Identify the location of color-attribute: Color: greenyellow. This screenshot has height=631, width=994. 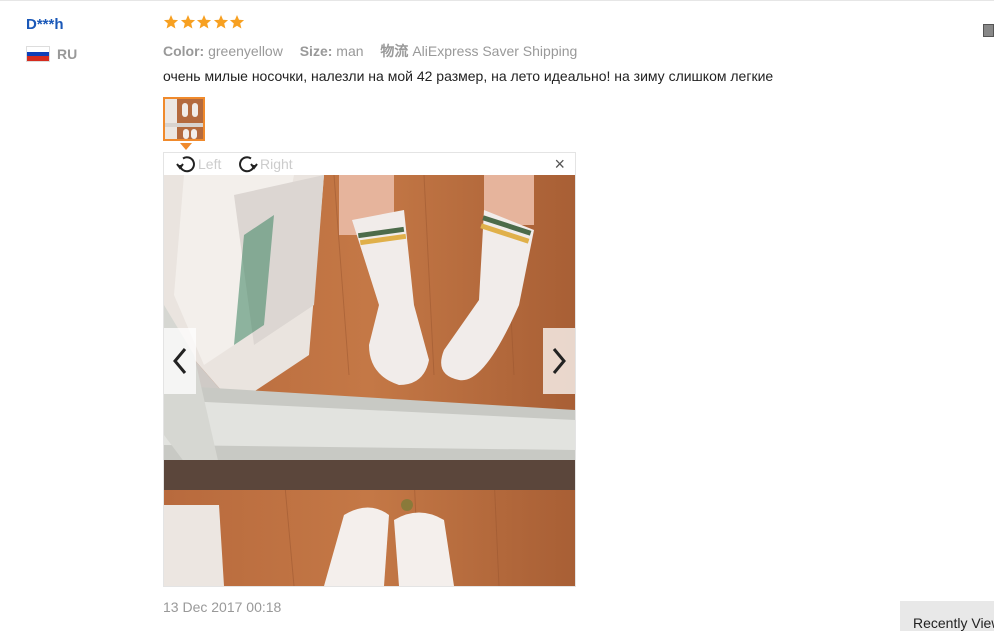
(223, 51).